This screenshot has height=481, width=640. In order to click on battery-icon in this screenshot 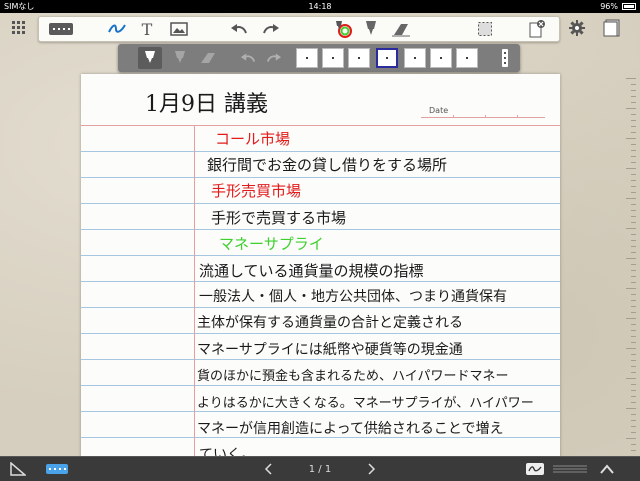, I will do `click(629, 6)`.